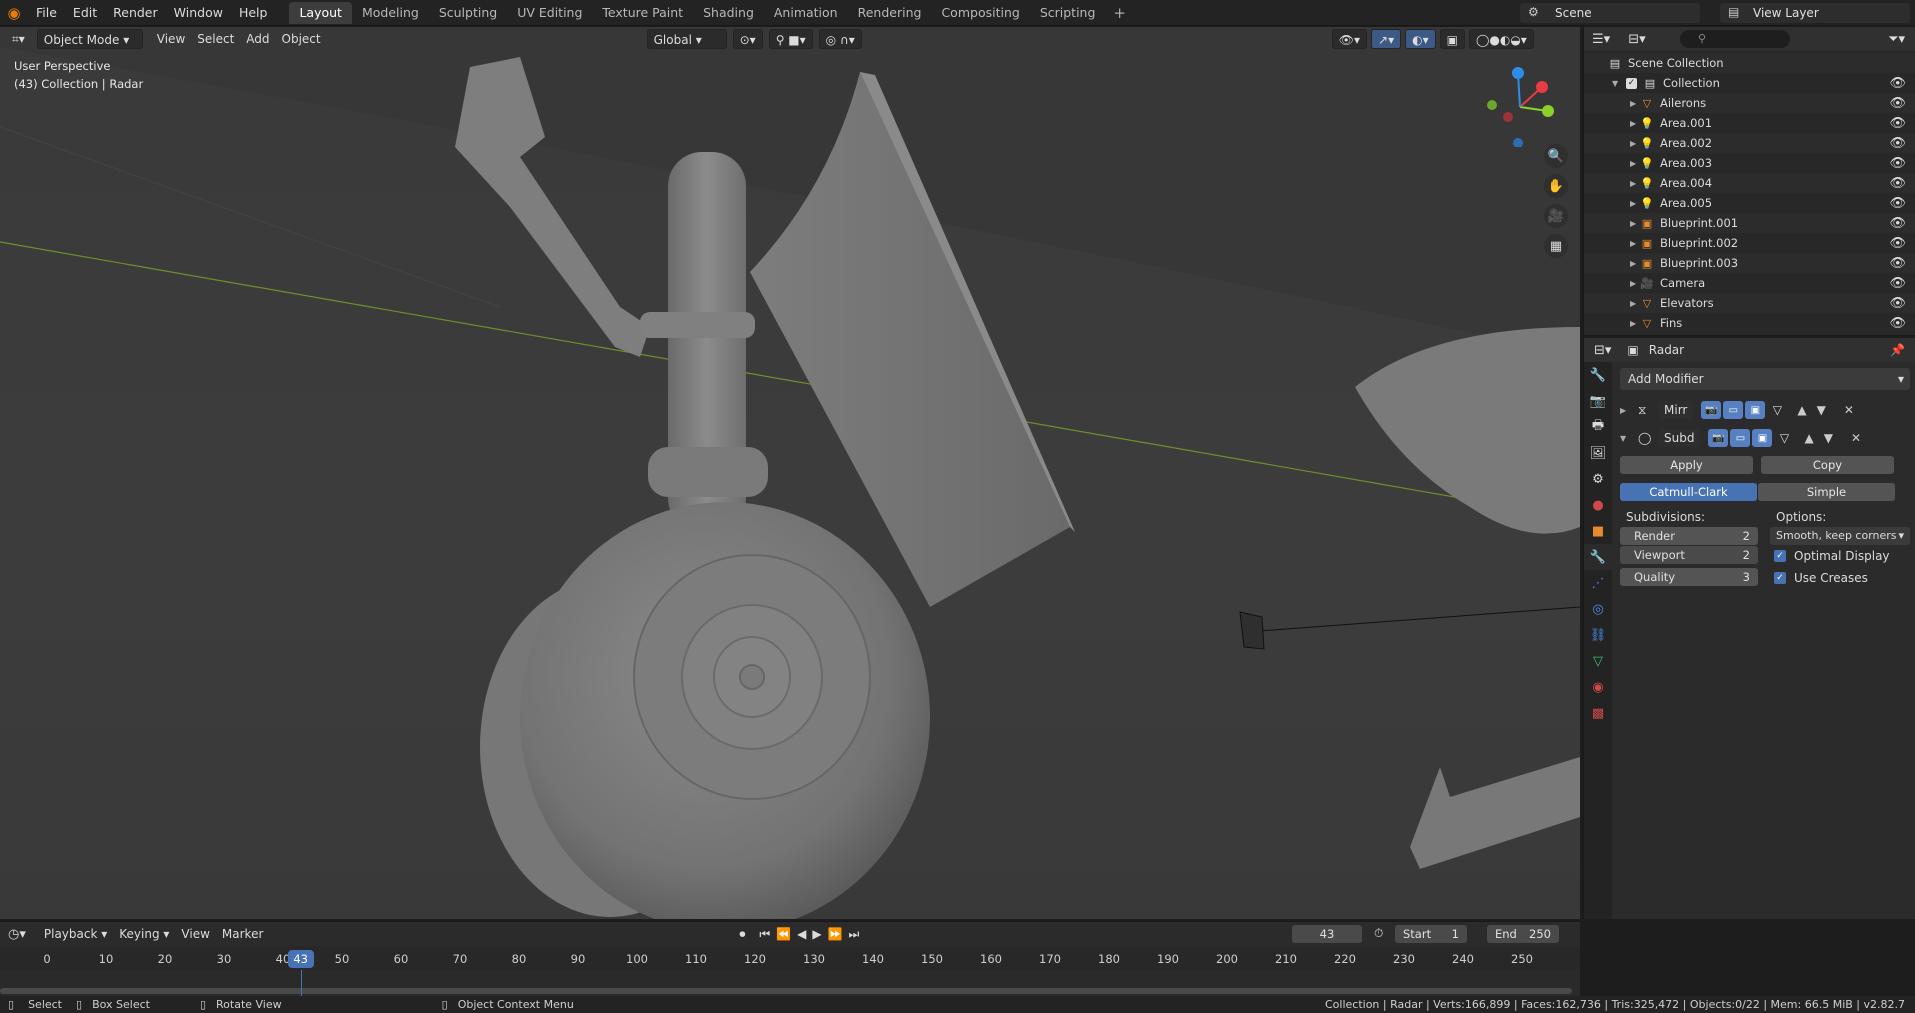  I want to click on editor-type-icon: ⌗▾, so click(18, 39).